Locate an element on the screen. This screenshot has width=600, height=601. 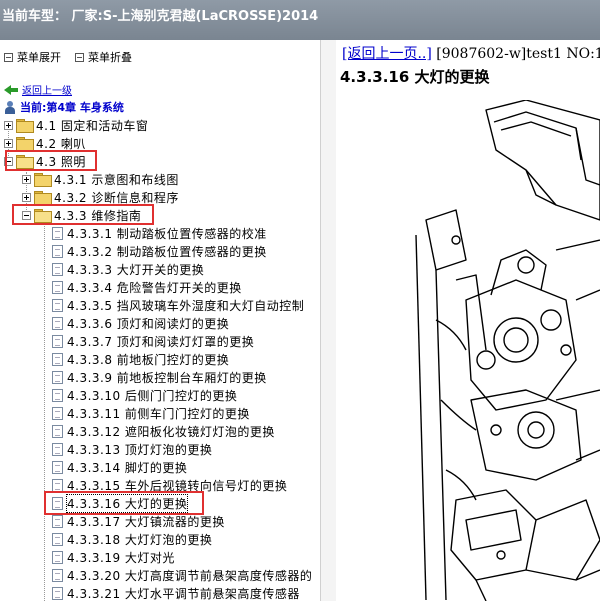
tree-item-label: 4.2 喇叭 is located at coordinates (61, 143).